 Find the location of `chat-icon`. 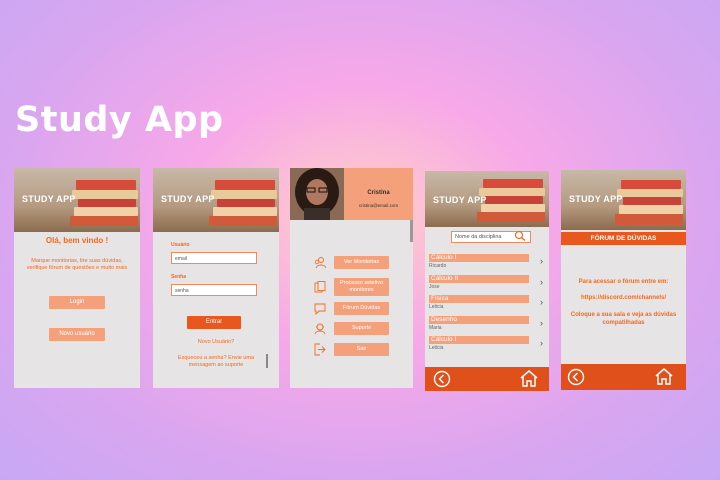

chat-icon is located at coordinates (320, 309).